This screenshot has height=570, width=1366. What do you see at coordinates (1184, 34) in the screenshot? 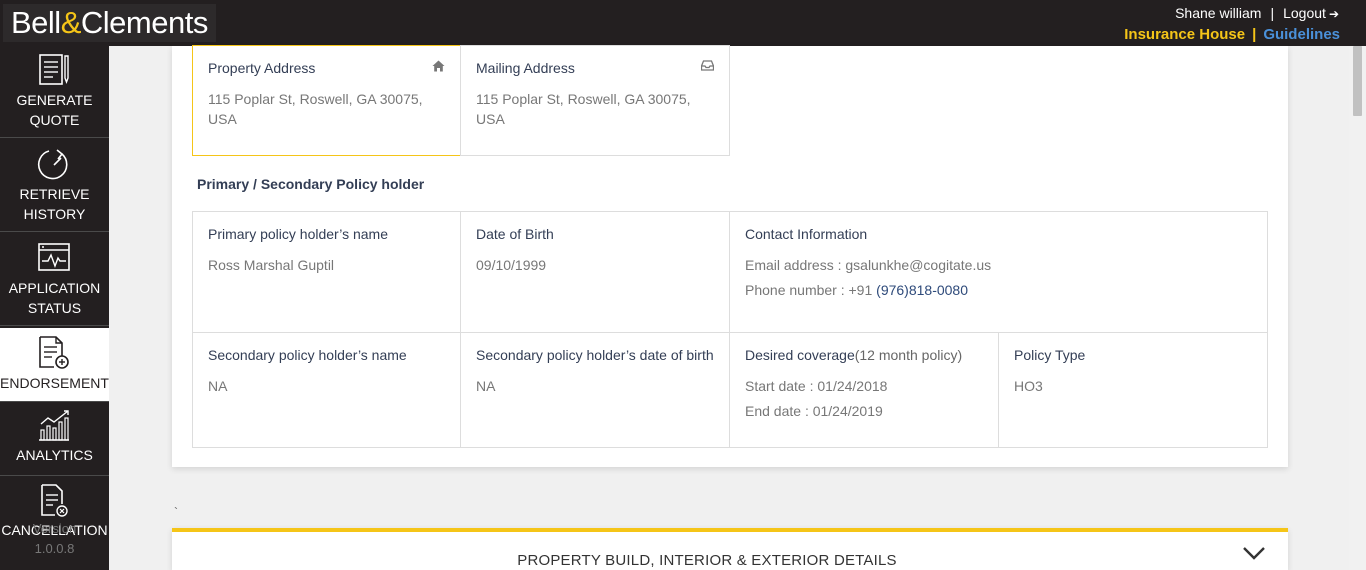
I see `insurance-house-link: Insurance House` at bounding box center [1184, 34].